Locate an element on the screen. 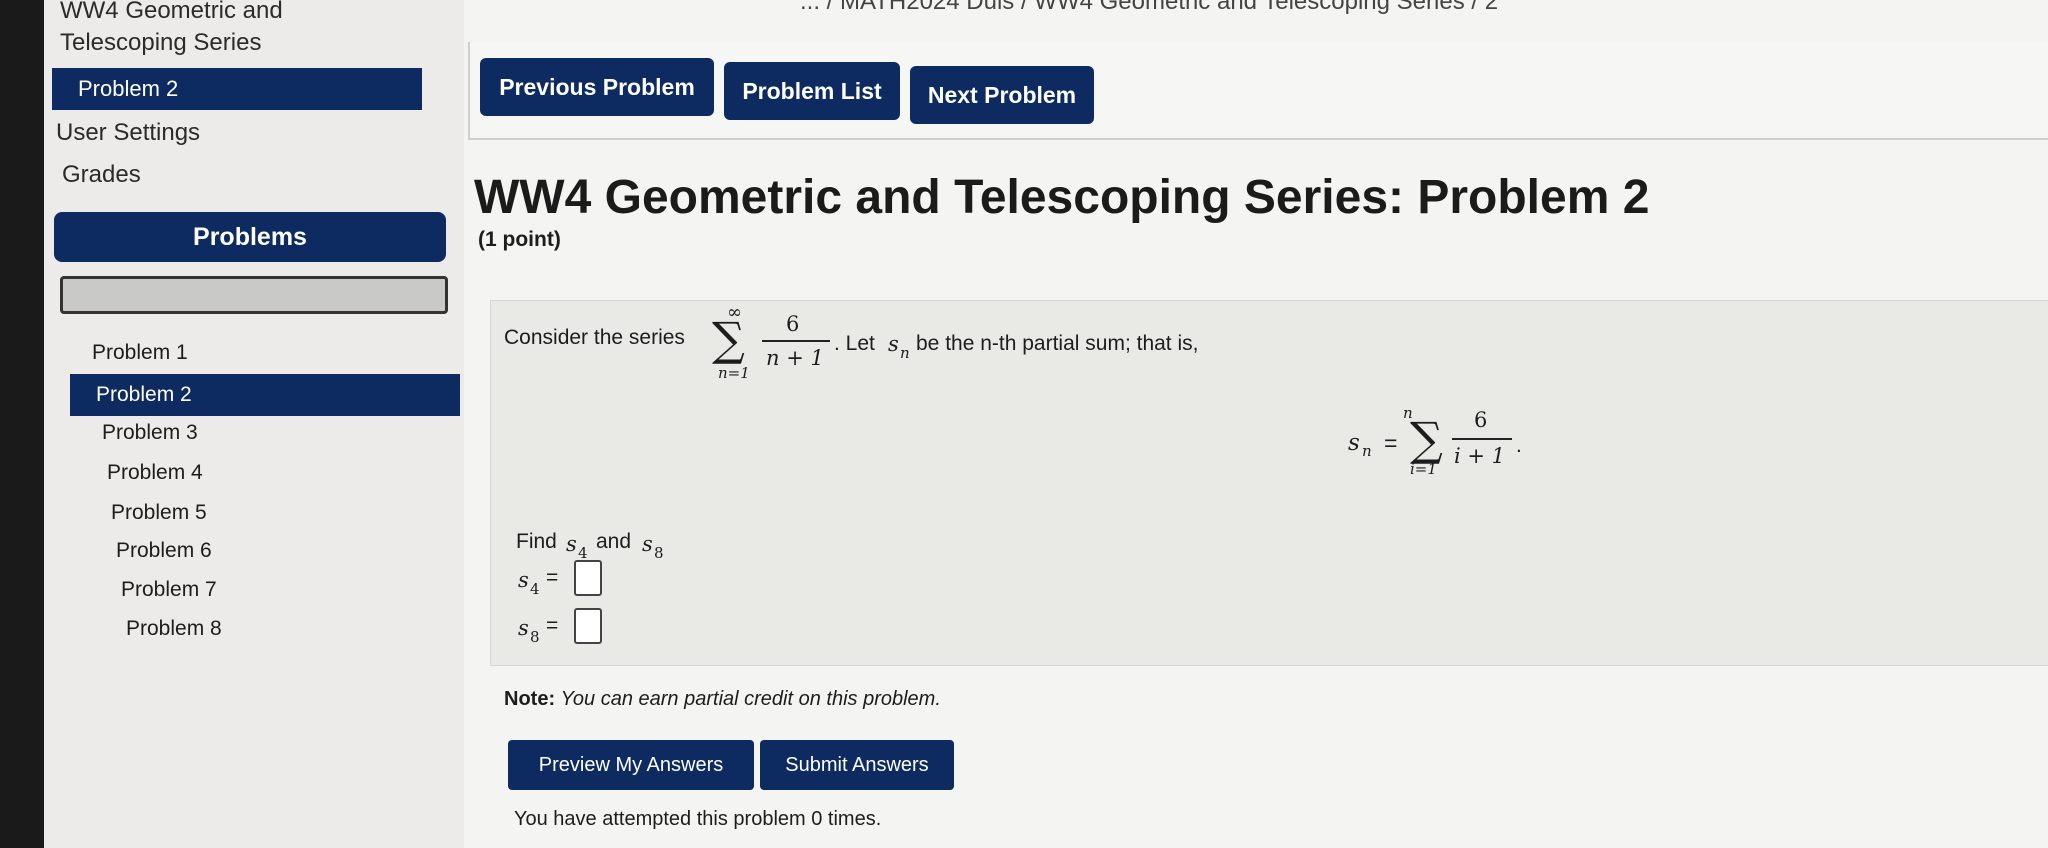  submit-answers-button: Submit Answers is located at coordinates (857, 765).